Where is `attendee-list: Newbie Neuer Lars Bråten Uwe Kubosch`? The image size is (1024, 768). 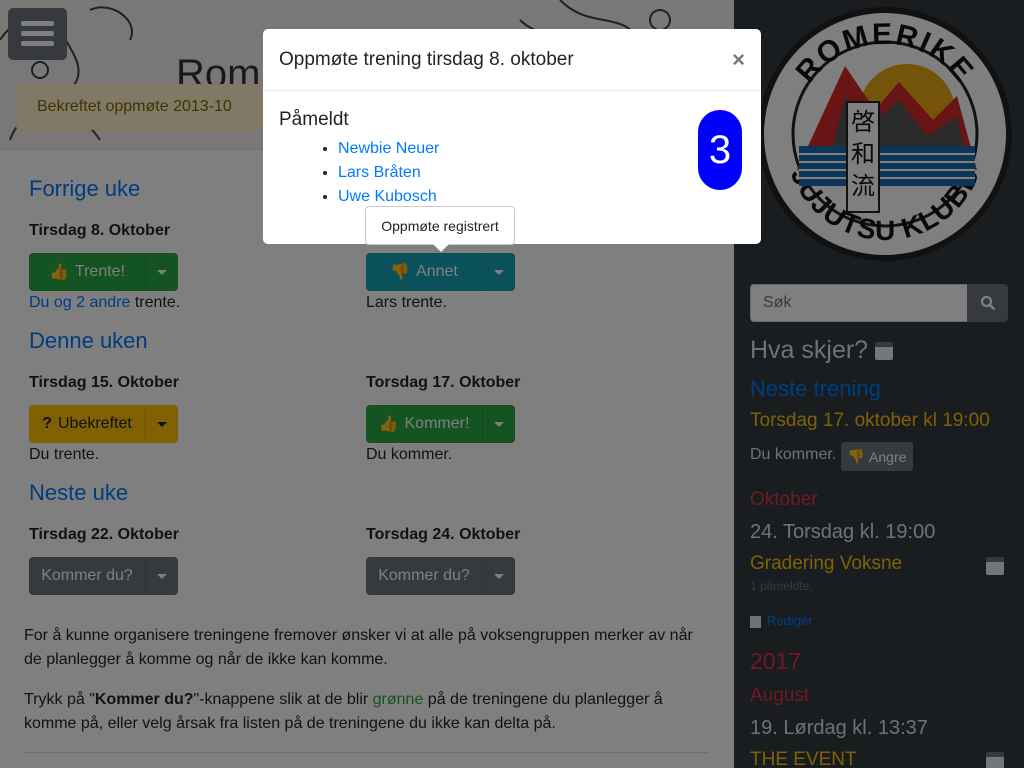 attendee-list: Newbie Neuer Lars Bråten Uwe Kubosch is located at coordinates (541, 173).